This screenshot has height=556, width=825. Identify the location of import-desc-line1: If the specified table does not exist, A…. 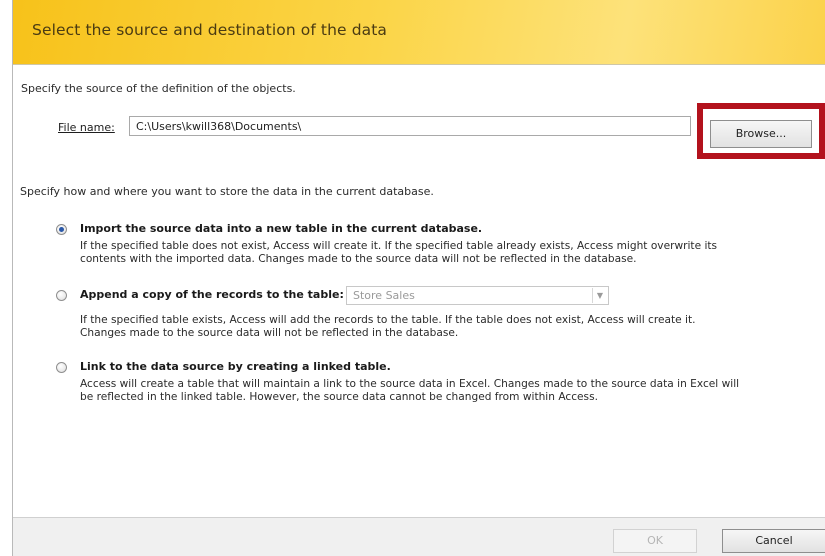
(399, 246).